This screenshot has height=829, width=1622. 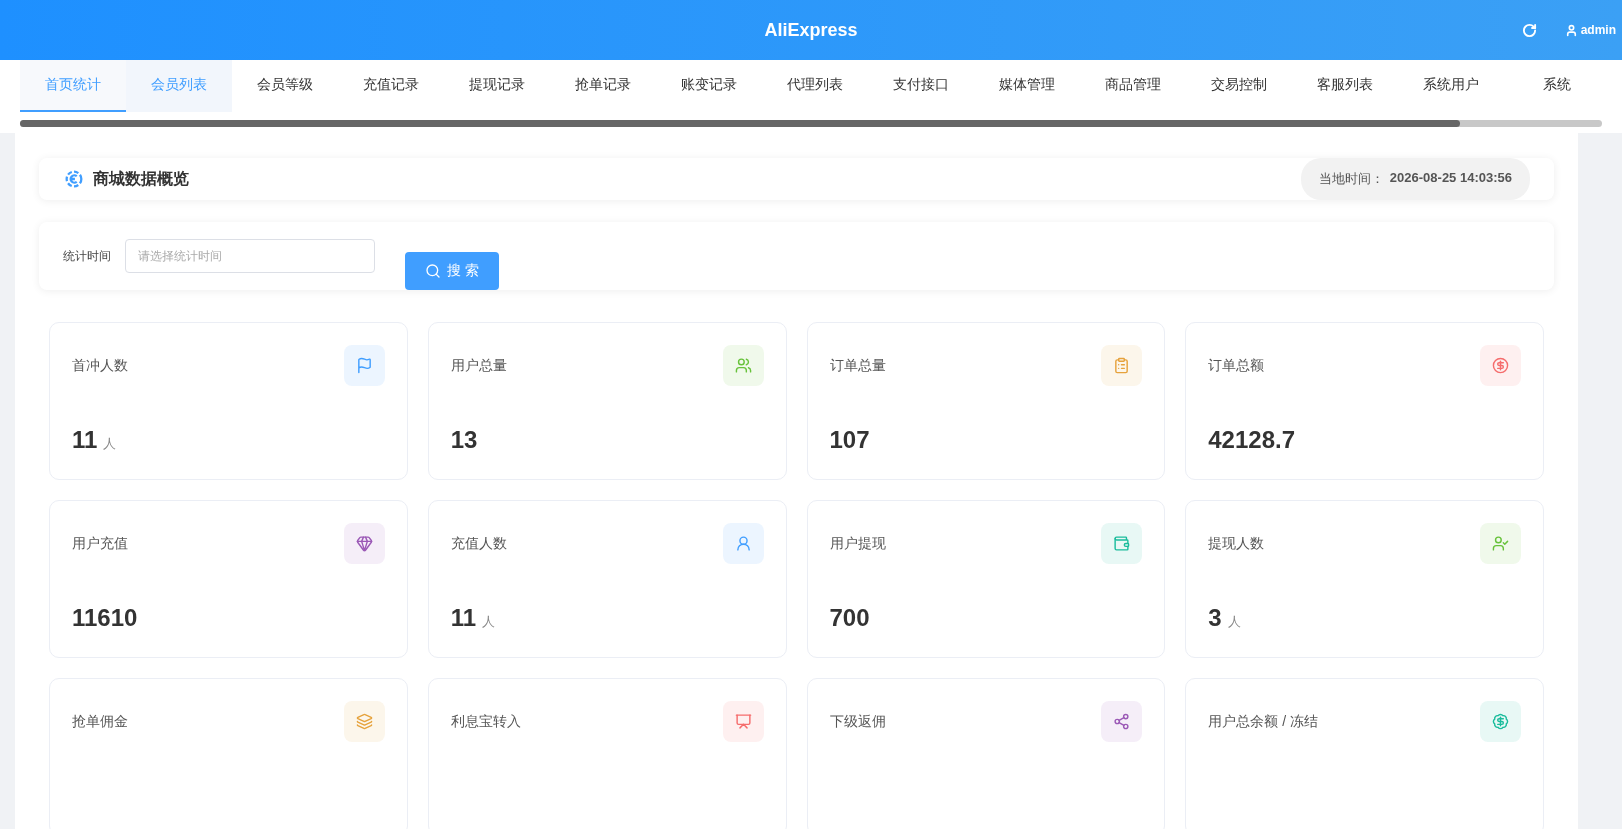 What do you see at coordinates (100, 721) in the screenshot?
I see `stat-label: 抢单佣金` at bounding box center [100, 721].